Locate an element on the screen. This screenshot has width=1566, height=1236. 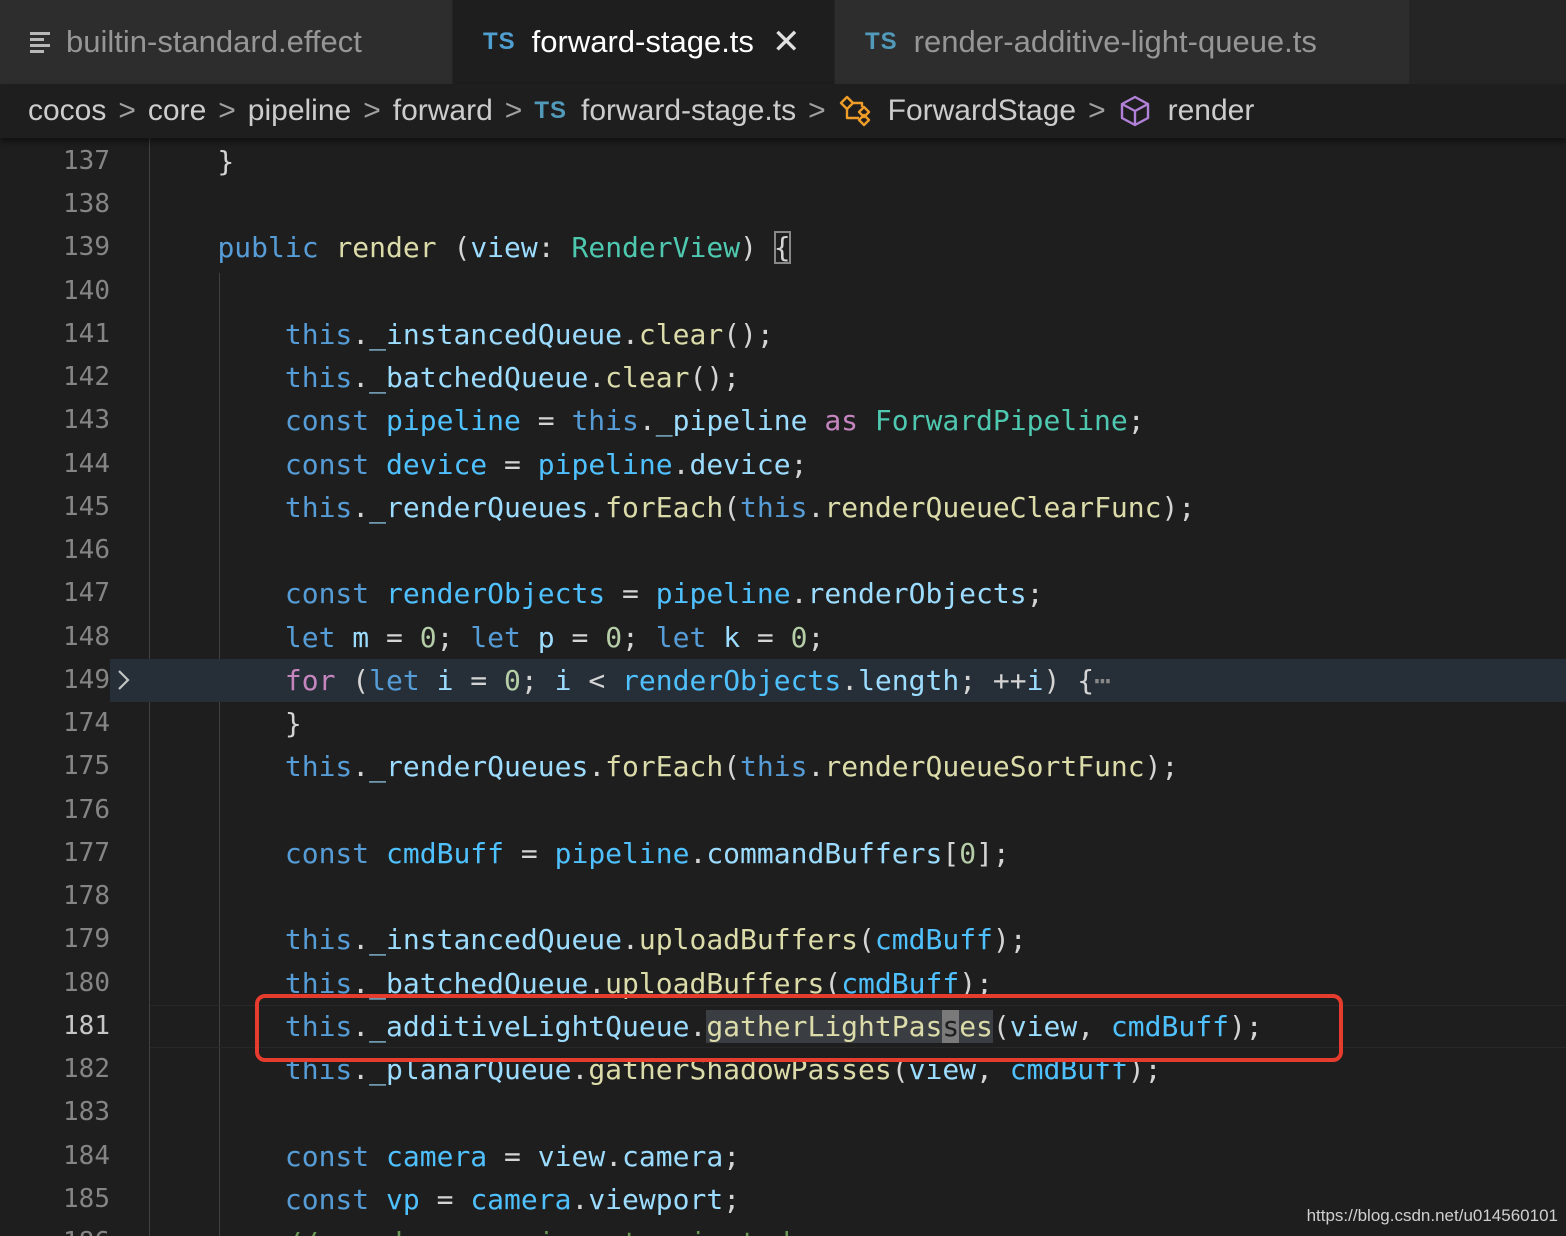
line-number: 141 is located at coordinates (86, 334).